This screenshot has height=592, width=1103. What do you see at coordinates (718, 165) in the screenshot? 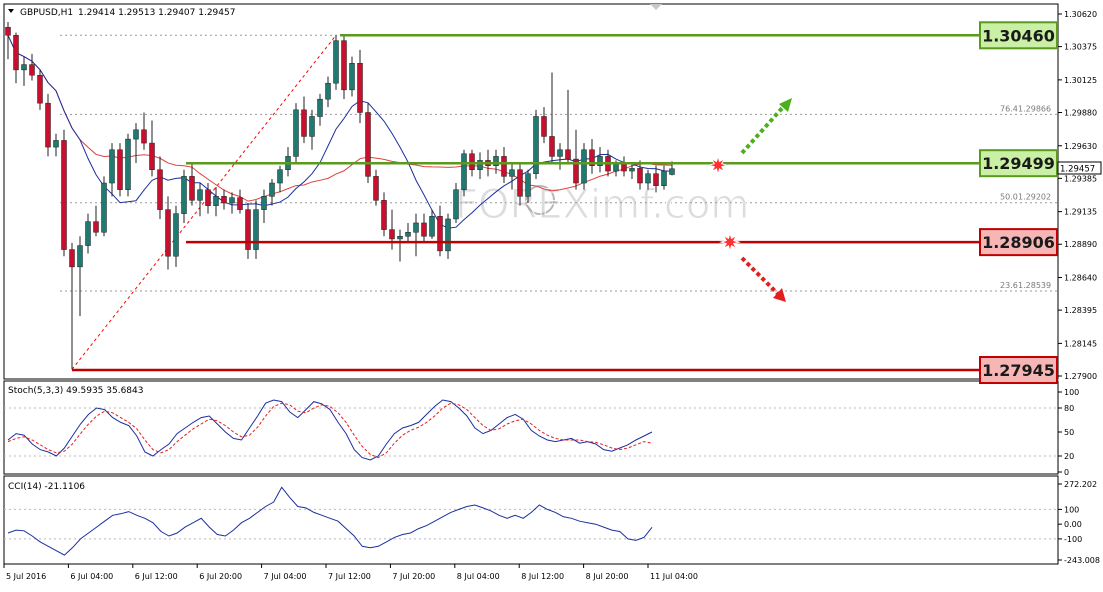
I see `breakout-burst-icon` at bounding box center [718, 165].